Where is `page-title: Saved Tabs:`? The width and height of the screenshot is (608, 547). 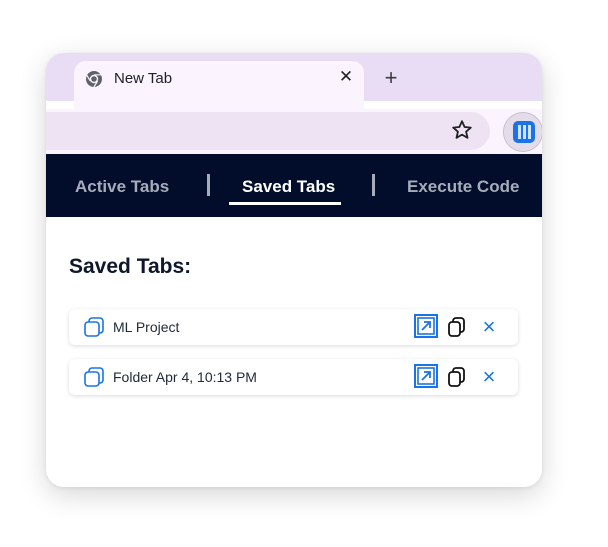
page-title: Saved Tabs: is located at coordinates (130, 266).